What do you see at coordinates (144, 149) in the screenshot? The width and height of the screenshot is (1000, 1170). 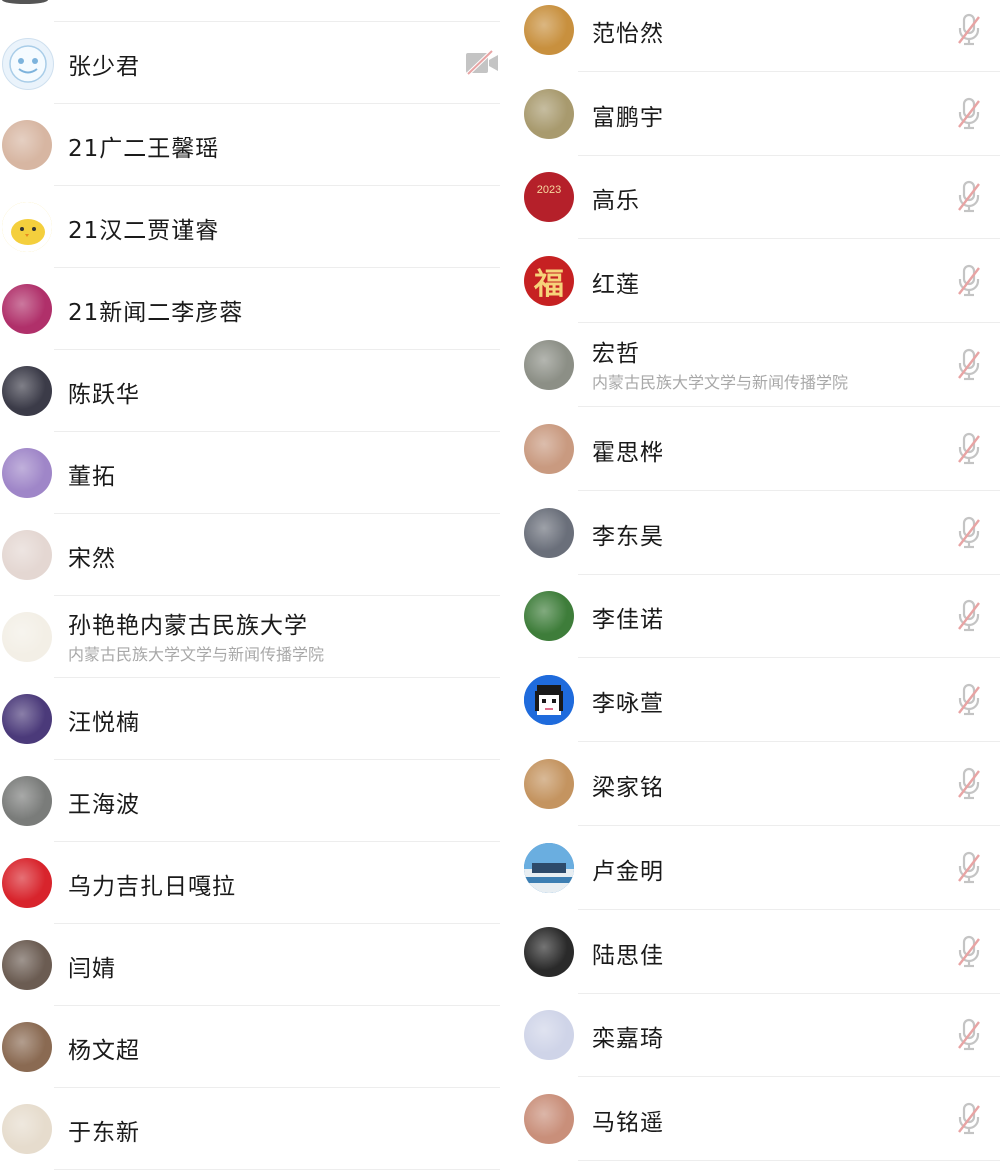 I see `participant-name: 21广二王馨瑶` at bounding box center [144, 149].